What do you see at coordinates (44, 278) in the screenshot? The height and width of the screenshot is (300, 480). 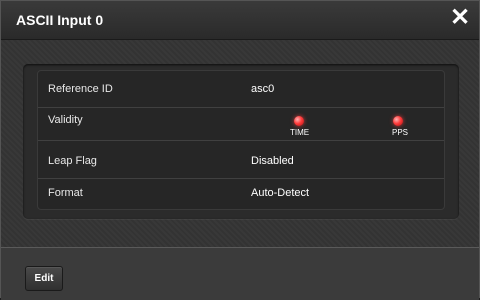 I see `edit-button: Edit` at bounding box center [44, 278].